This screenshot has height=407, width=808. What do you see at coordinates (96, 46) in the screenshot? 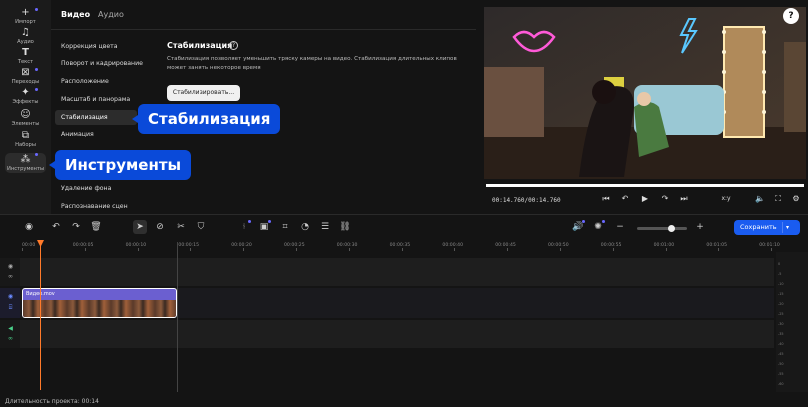
I see `menu-color-correction: Коррекция цвета` at bounding box center [96, 46].